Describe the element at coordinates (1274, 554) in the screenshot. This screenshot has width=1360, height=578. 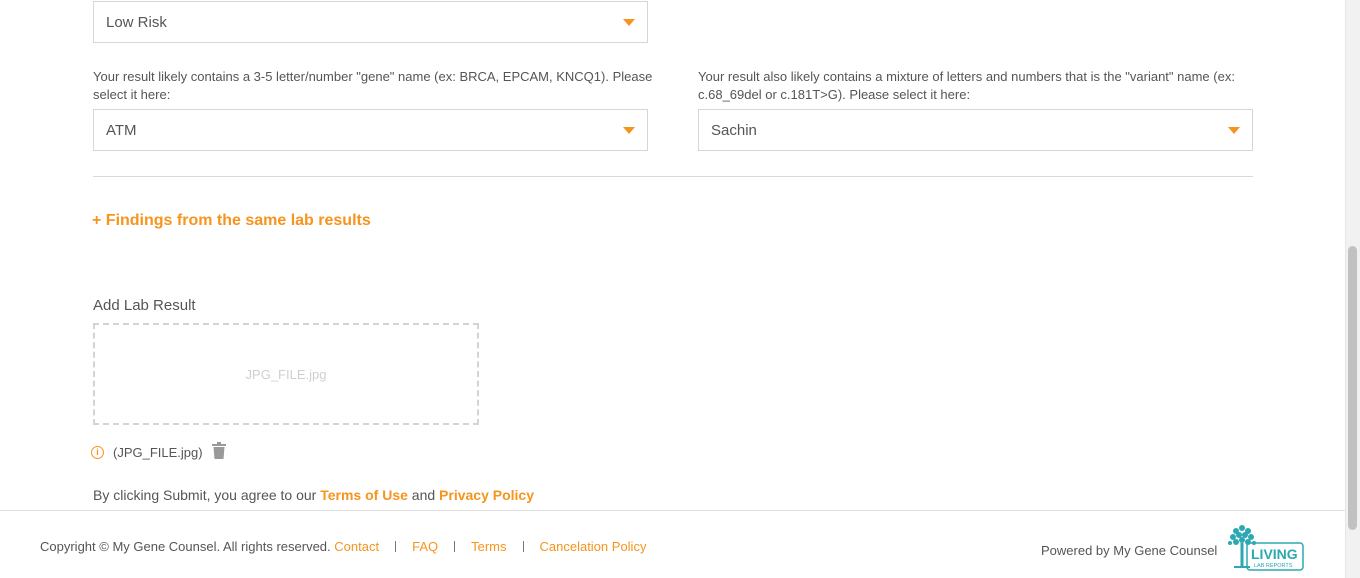
I see `logo-text-living: LIVING` at that location.